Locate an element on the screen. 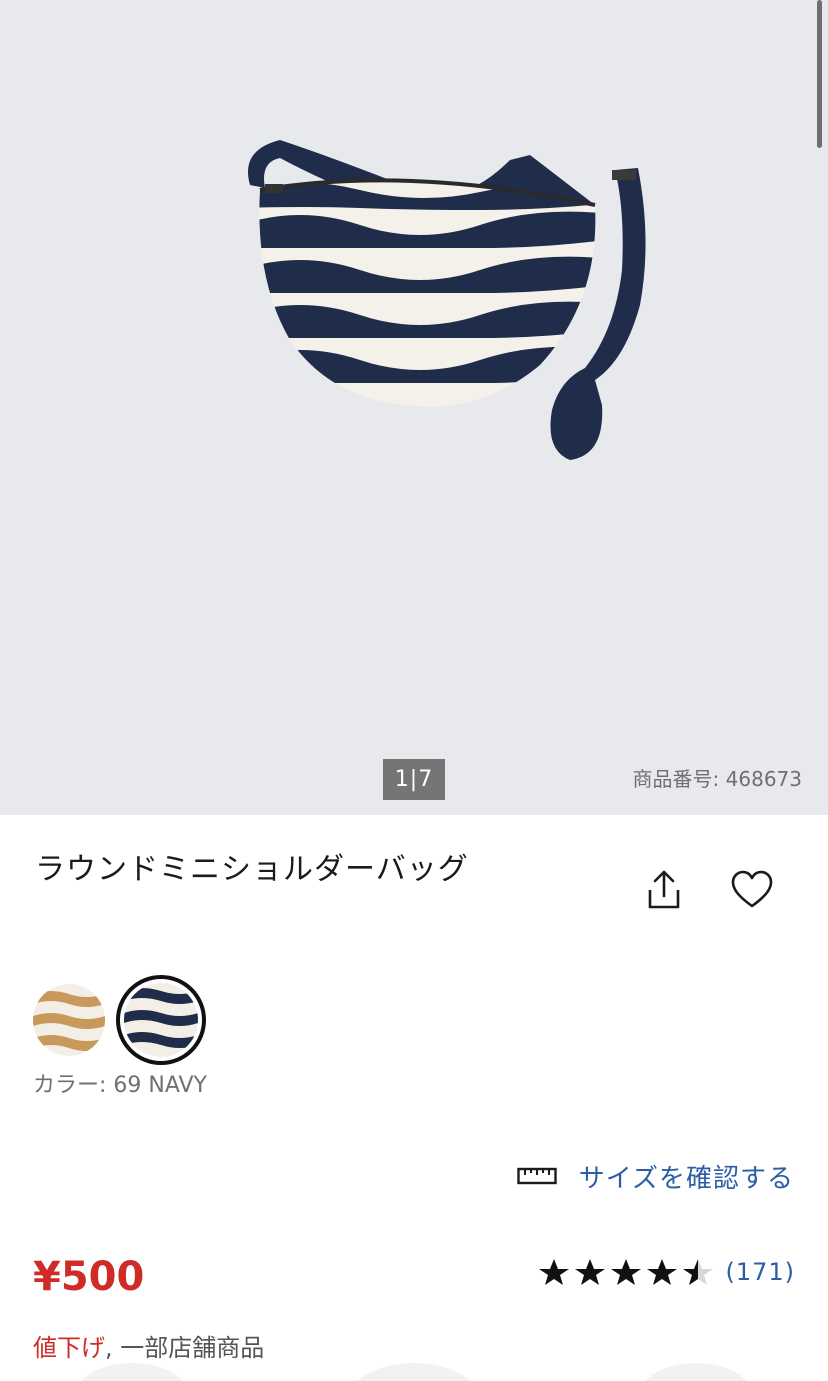 This screenshot has width=828, height=1381. size-guide-label: サイズを確認する is located at coordinates (686, 1176).